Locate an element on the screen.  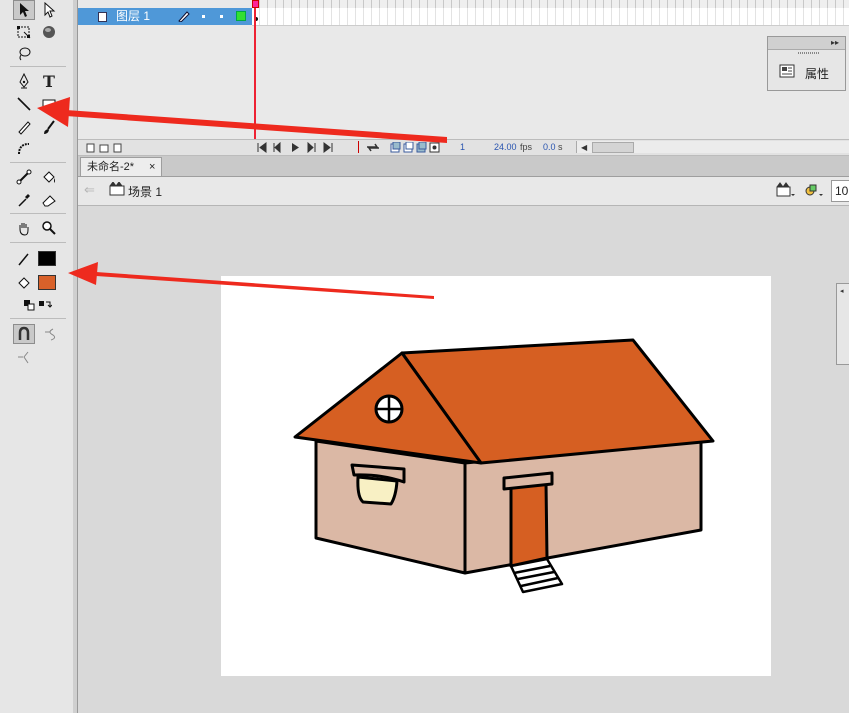
paint-bucket-tool-icon is located at coordinates (49, 177).